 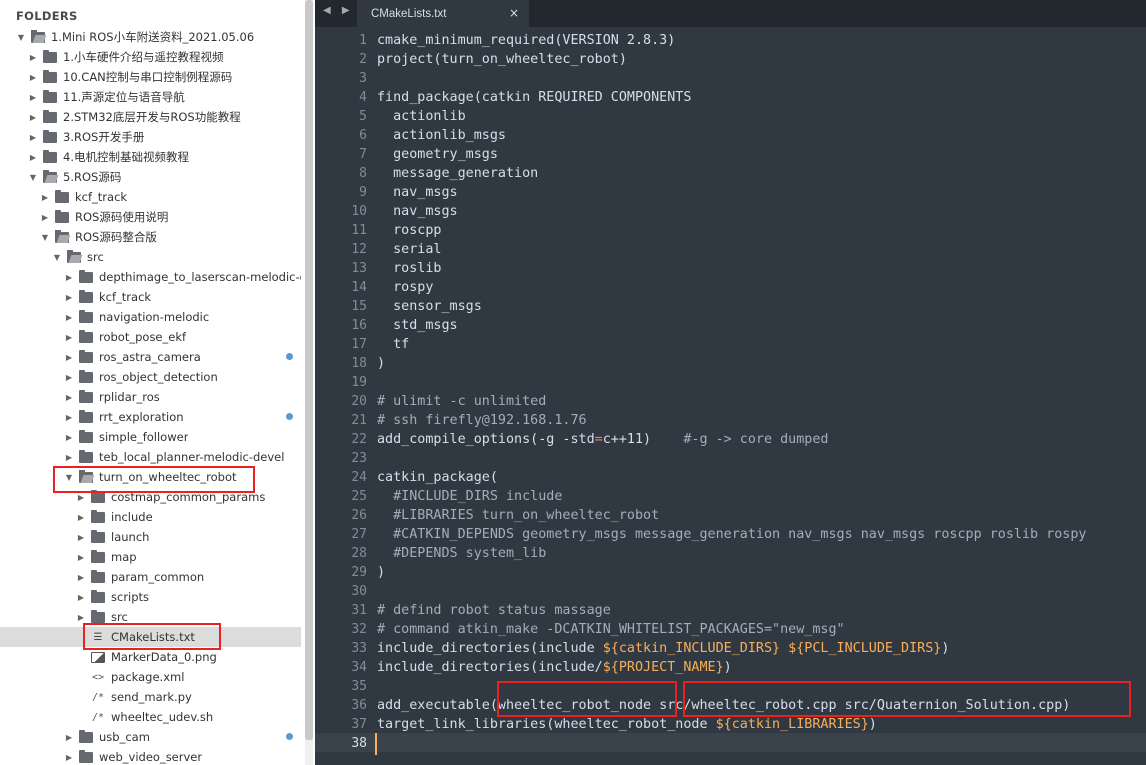 I want to click on tree-item: ▶ 3.ROS开发手册, so click(x=150, y=137).